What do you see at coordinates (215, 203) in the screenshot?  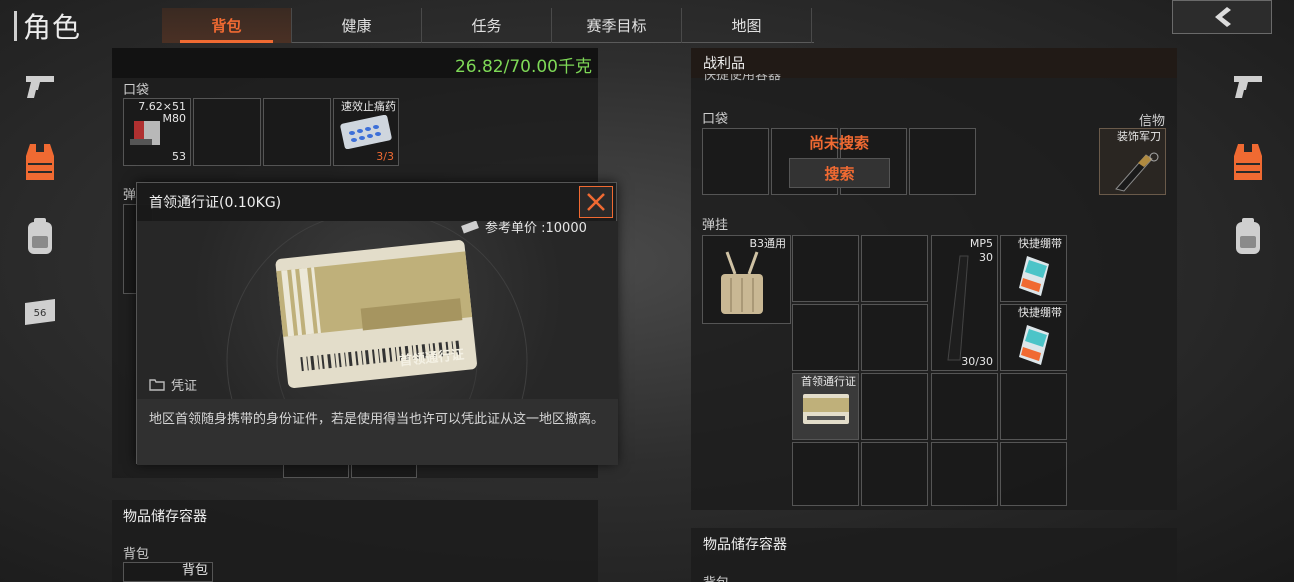 I see `popup-title: 首领通行证(0.10KG)` at bounding box center [215, 203].